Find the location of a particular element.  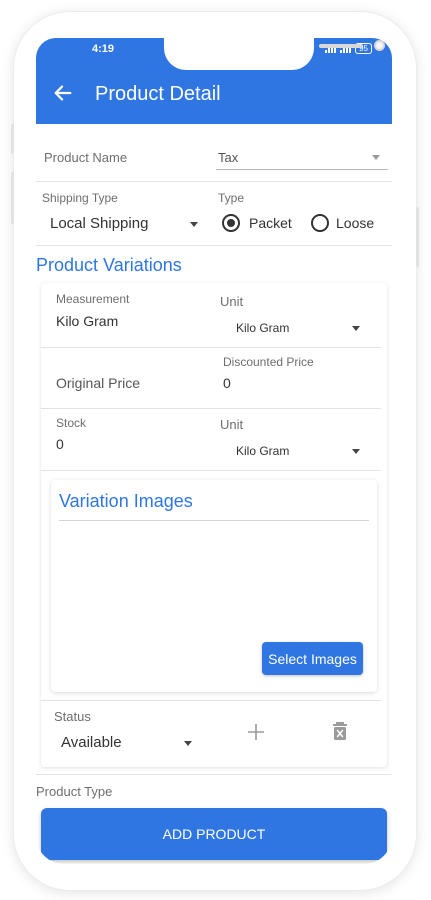

original-price-placeholder: Original Price is located at coordinates (98, 383).